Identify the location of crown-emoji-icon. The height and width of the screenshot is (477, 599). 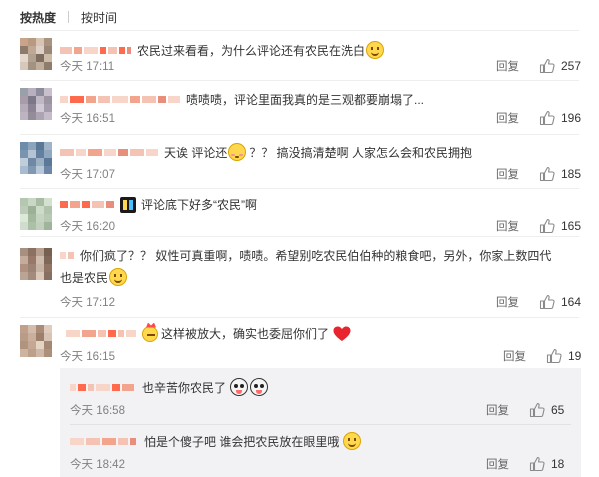
(150, 333).